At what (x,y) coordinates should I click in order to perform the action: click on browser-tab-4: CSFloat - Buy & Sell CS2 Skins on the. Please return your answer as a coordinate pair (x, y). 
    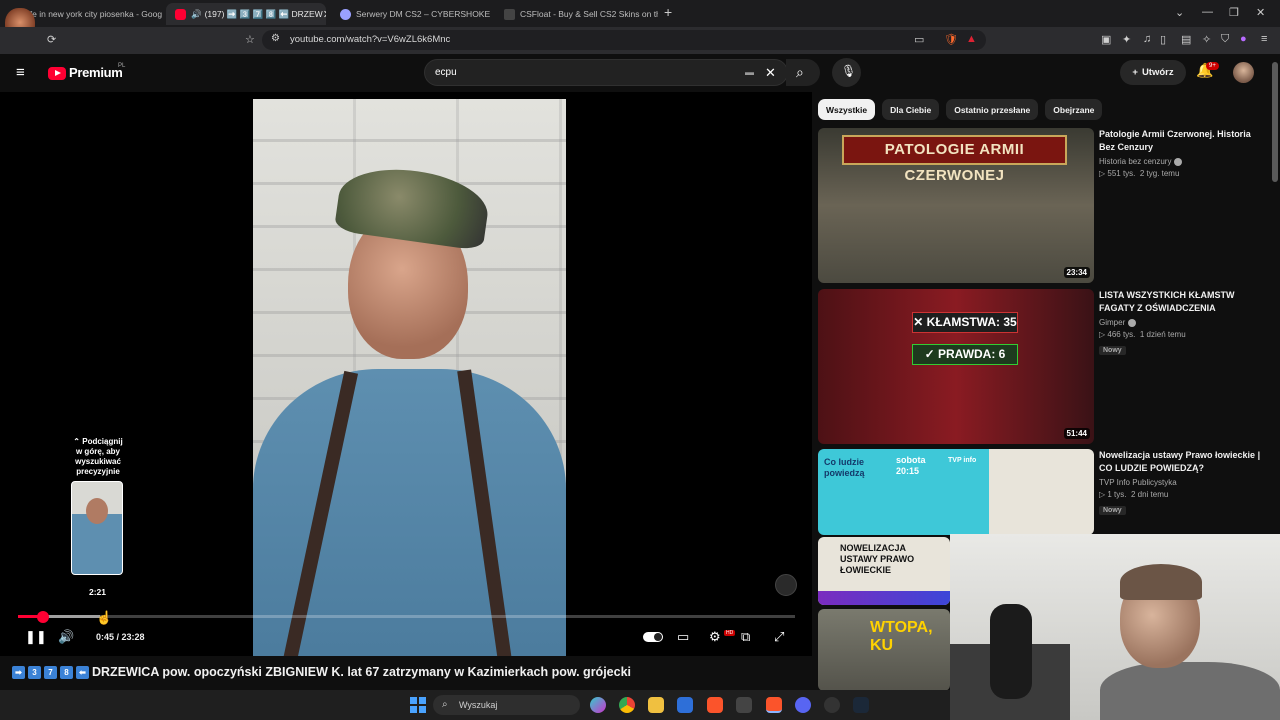
    Looking at the image, I should click on (578, 14).